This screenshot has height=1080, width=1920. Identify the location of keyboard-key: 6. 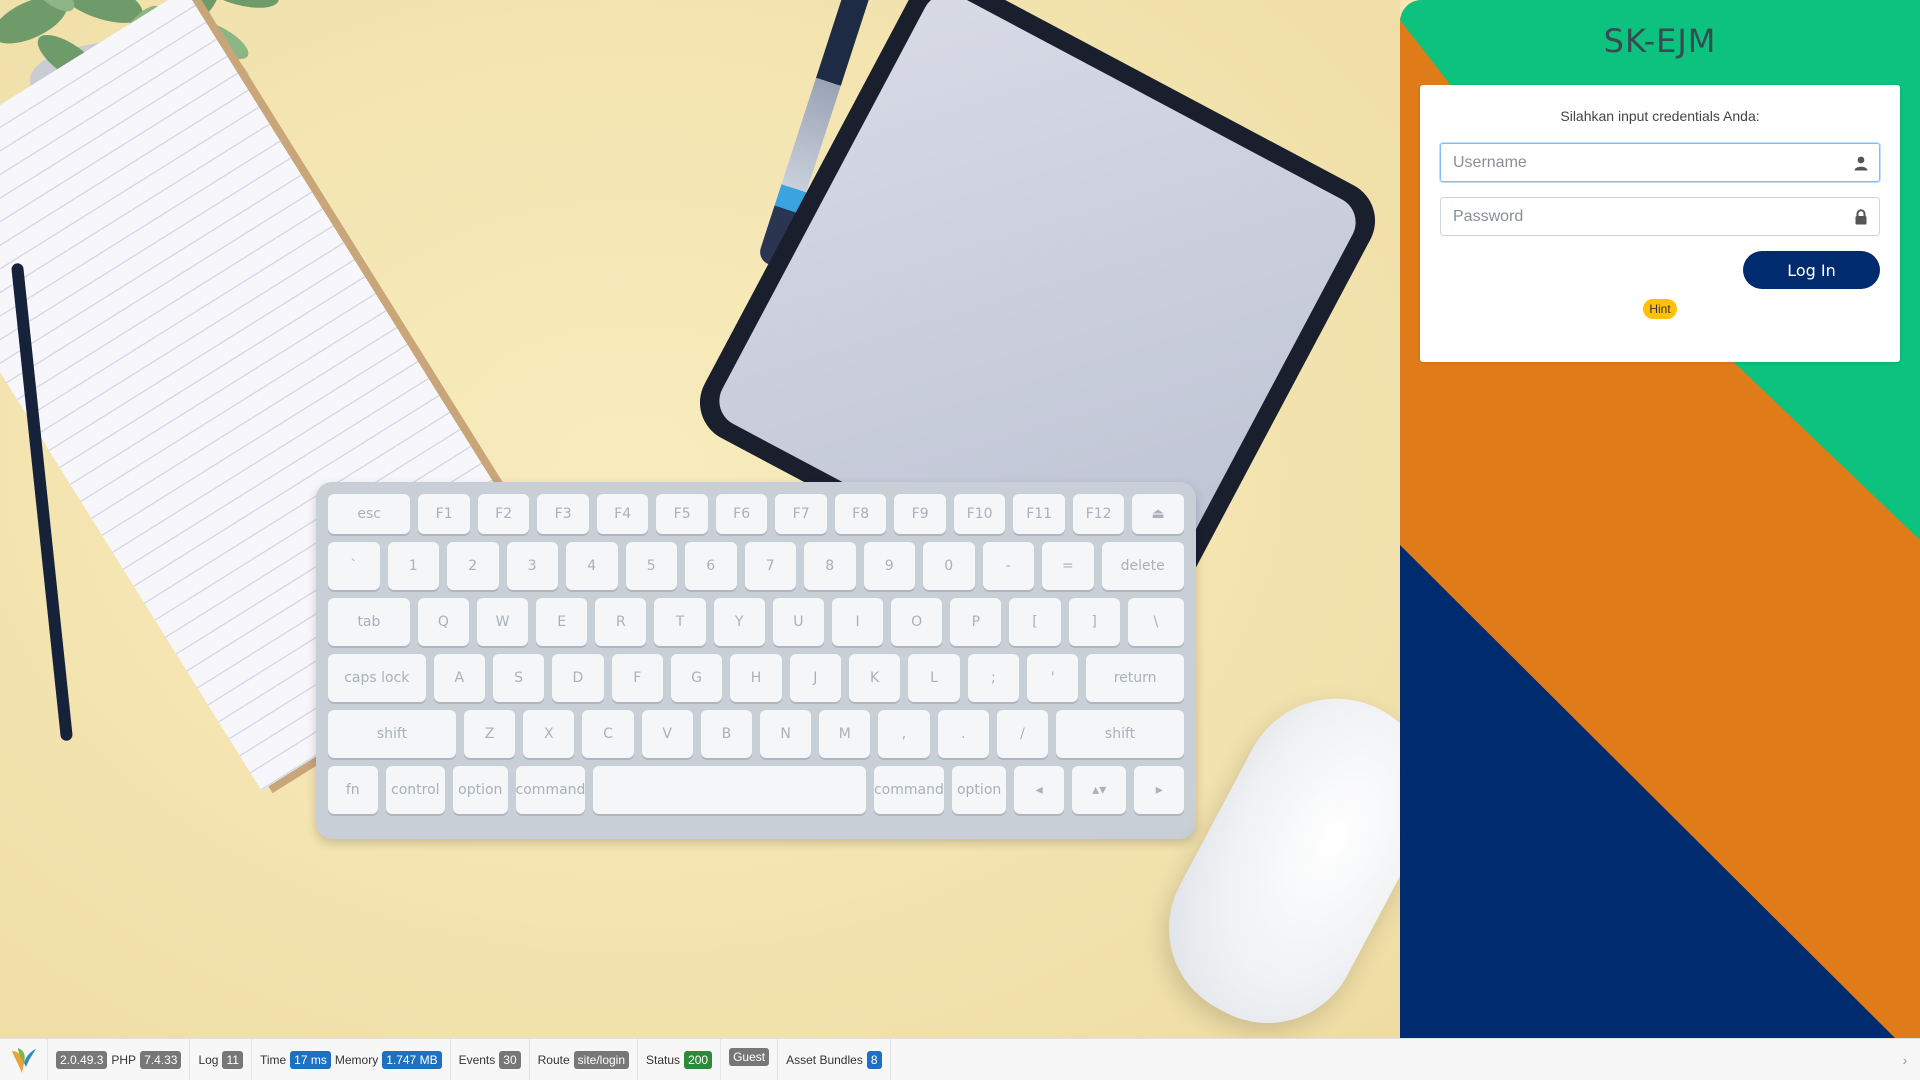
(711, 566).